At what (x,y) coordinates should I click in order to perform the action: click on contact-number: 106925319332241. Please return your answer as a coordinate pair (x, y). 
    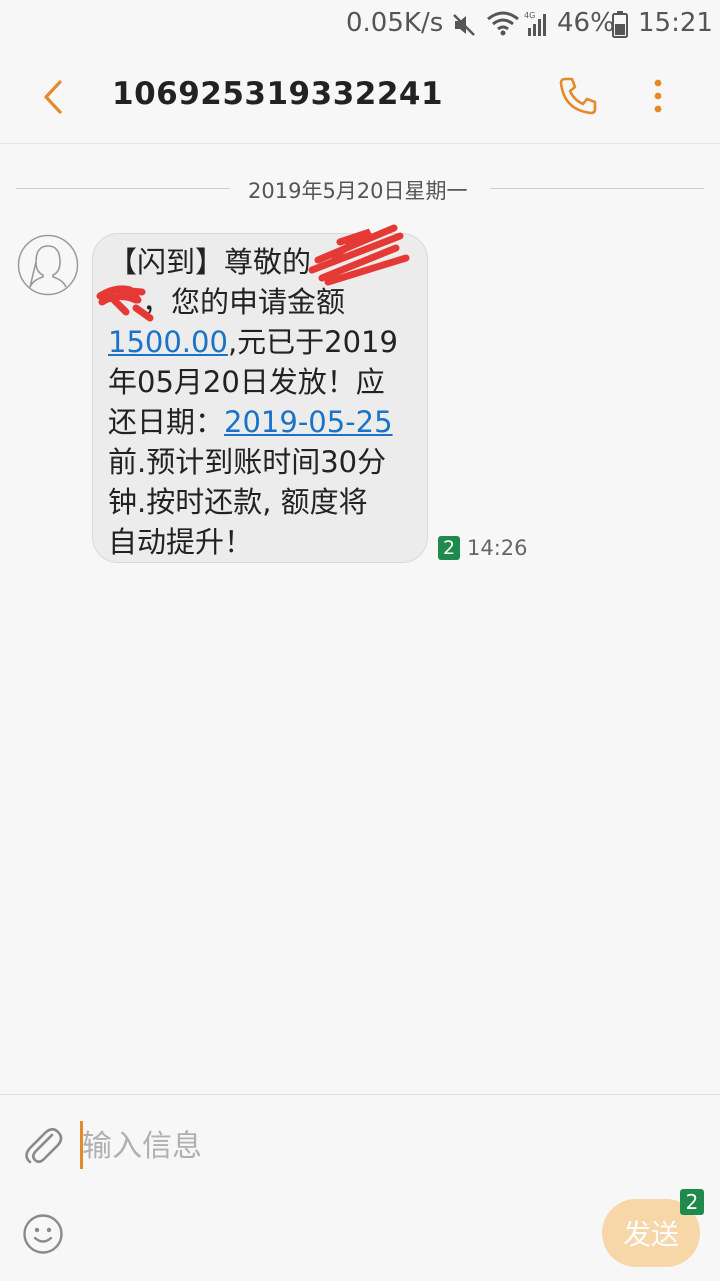
    Looking at the image, I should click on (278, 94).